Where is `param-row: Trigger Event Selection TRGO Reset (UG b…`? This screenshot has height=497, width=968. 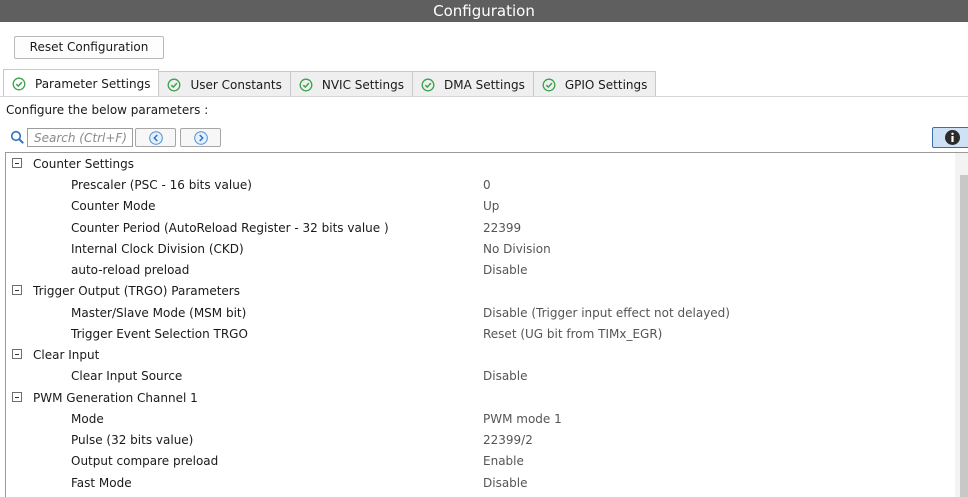 param-row: Trigger Event Selection TRGO Reset (UG b… is located at coordinates (481, 334).